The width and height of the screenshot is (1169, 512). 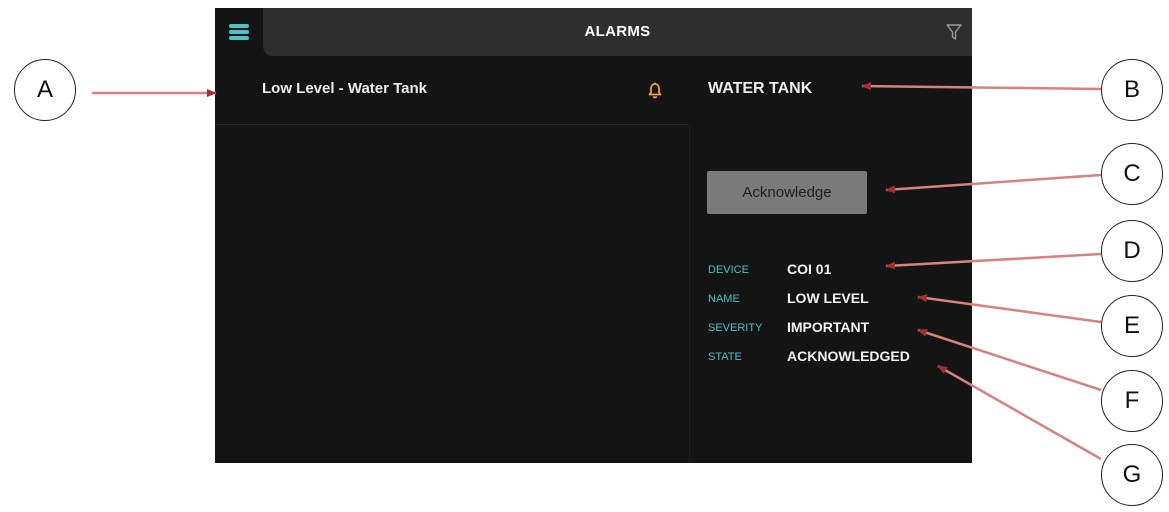 I want to click on arrow-g, so click(x=1019, y=412).